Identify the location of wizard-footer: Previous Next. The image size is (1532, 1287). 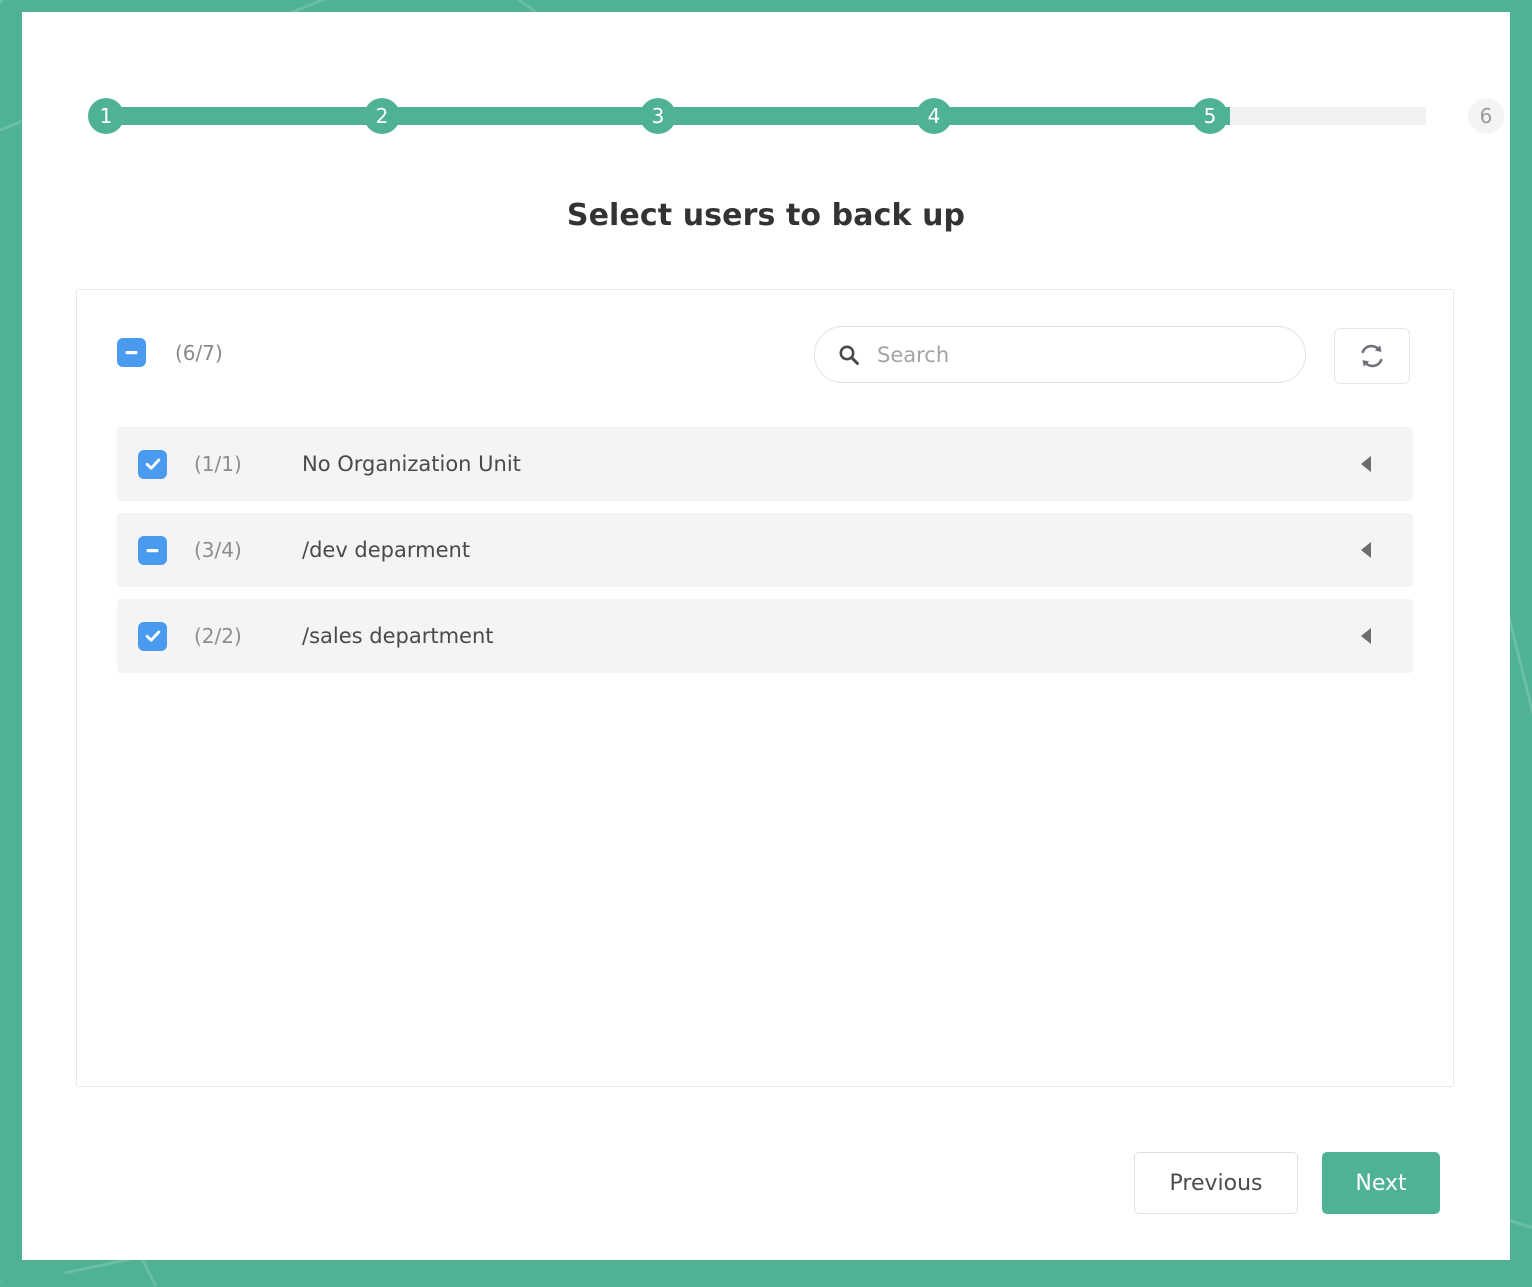
(1287, 1183).